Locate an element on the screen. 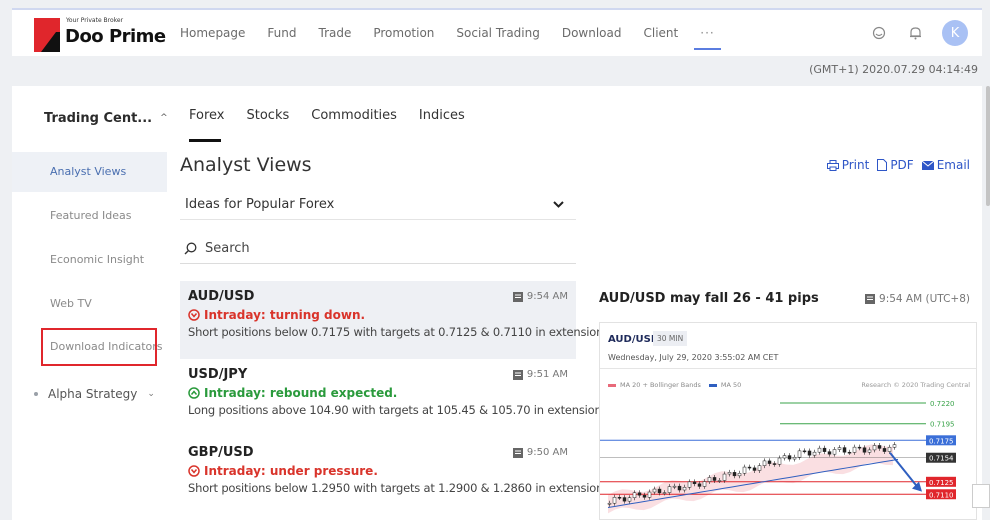  message-icon is located at coordinates (517, 296).